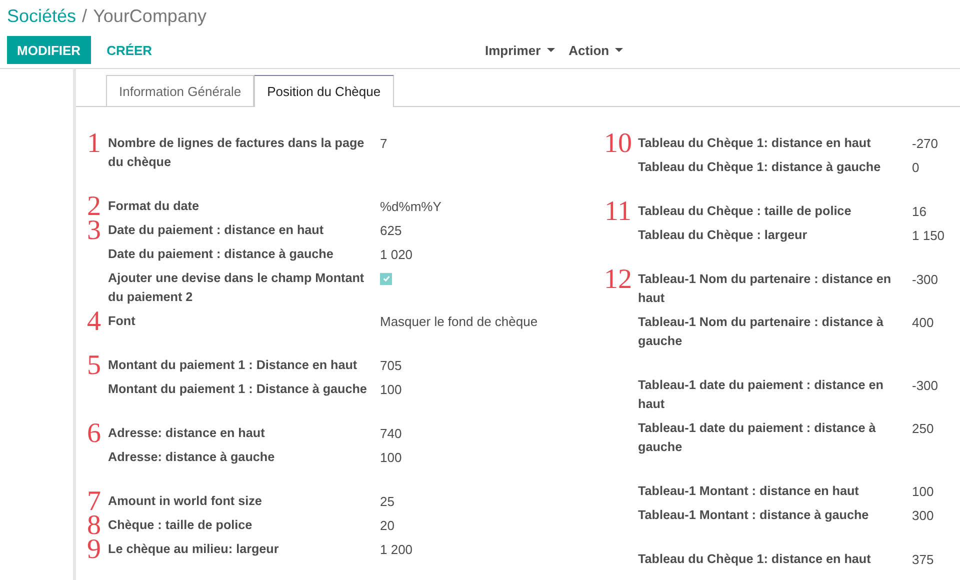 The height and width of the screenshot is (580, 960). What do you see at coordinates (761, 332) in the screenshot?
I see `field-label: Tableau-1 Nom du partenaire : distance à gauche` at bounding box center [761, 332].